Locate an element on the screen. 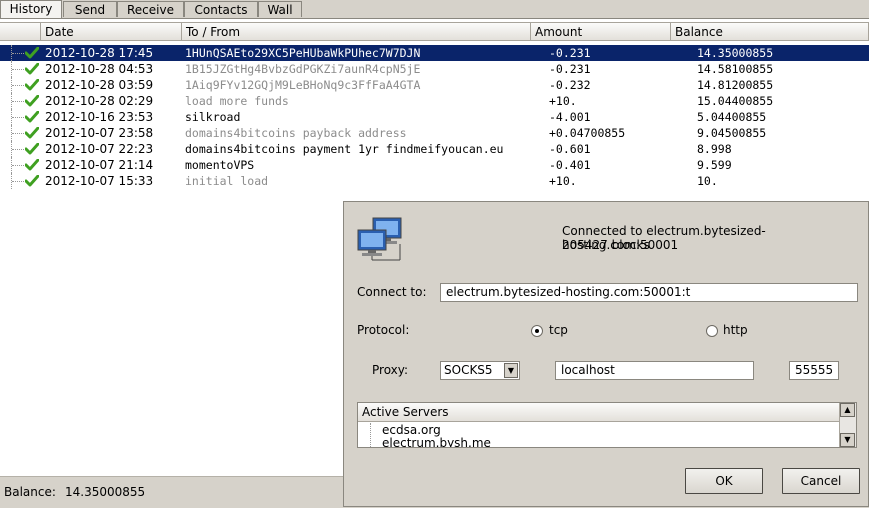 This screenshot has width=869, height=508. row-date: 2012-10-07 21:14 is located at coordinates (99, 165).